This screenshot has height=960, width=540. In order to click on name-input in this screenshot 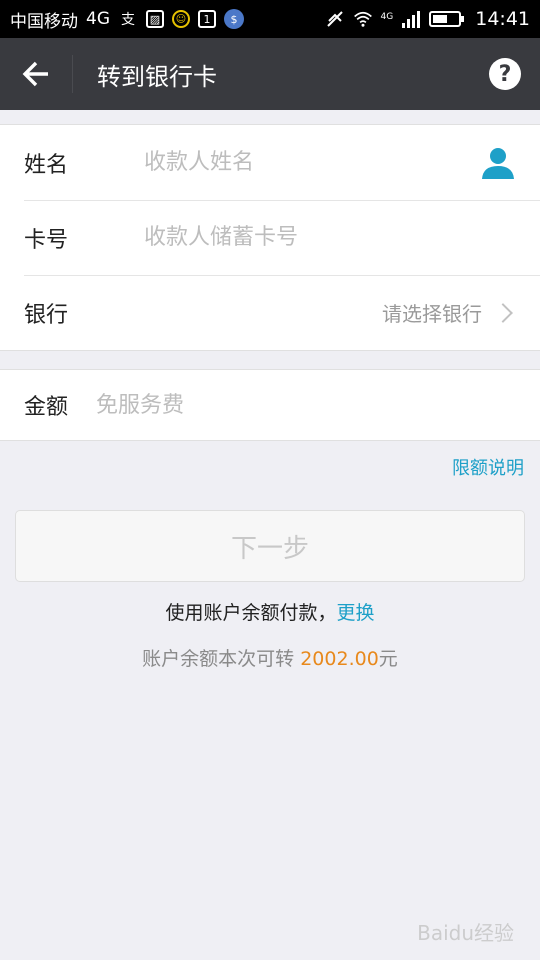, I will do `click(312, 162)`.